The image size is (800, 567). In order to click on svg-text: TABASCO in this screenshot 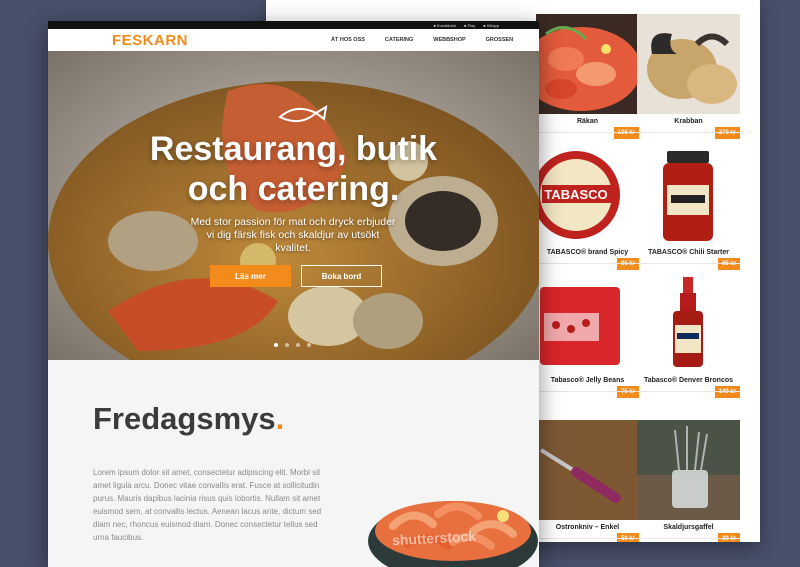, I will do `click(575, 194)`.